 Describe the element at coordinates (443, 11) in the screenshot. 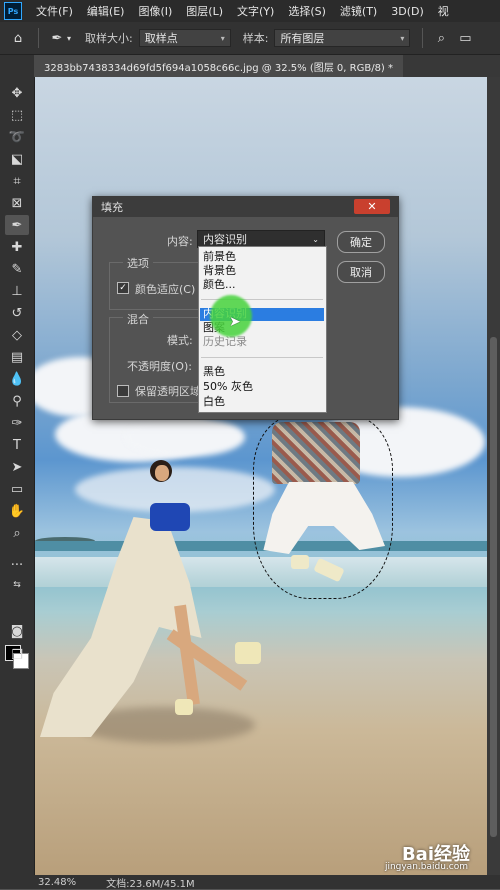

I see `menu-view: 视` at that location.